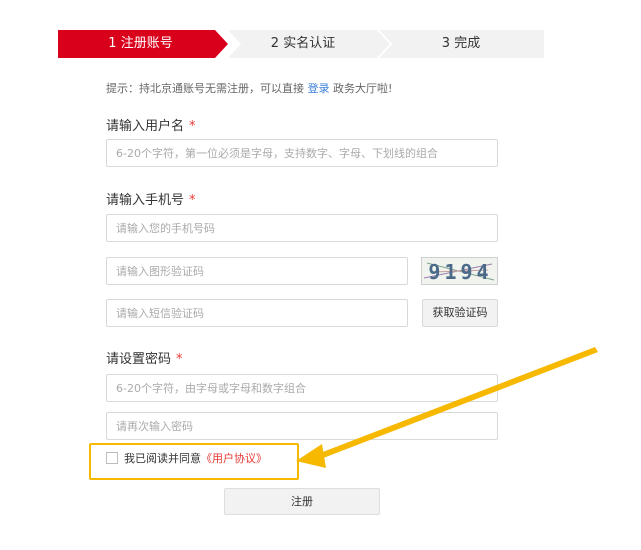 The width and height of the screenshot is (641, 550). Describe the element at coordinates (447, 407) in the screenshot. I see `annotation-arrow` at that location.